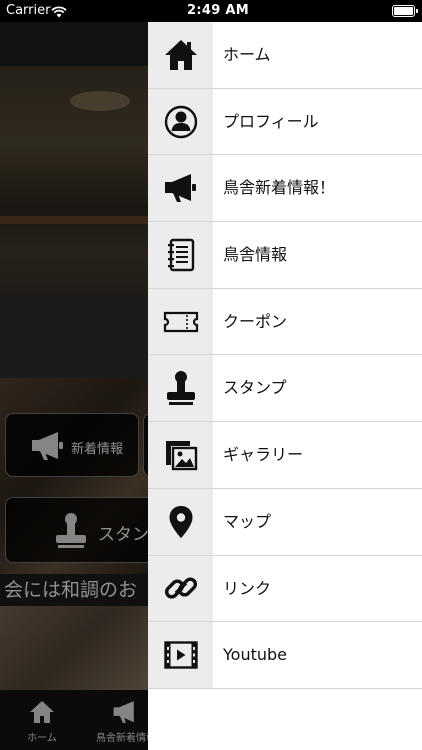  What do you see at coordinates (255, 655) in the screenshot?
I see `menu-item-label: Youtube` at bounding box center [255, 655].